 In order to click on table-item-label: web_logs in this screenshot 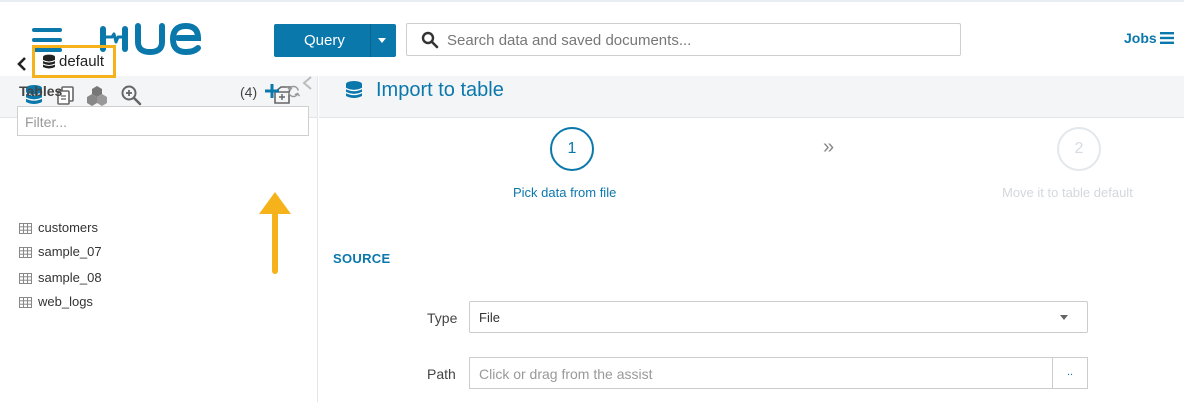, I will do `click(65, 301)`.